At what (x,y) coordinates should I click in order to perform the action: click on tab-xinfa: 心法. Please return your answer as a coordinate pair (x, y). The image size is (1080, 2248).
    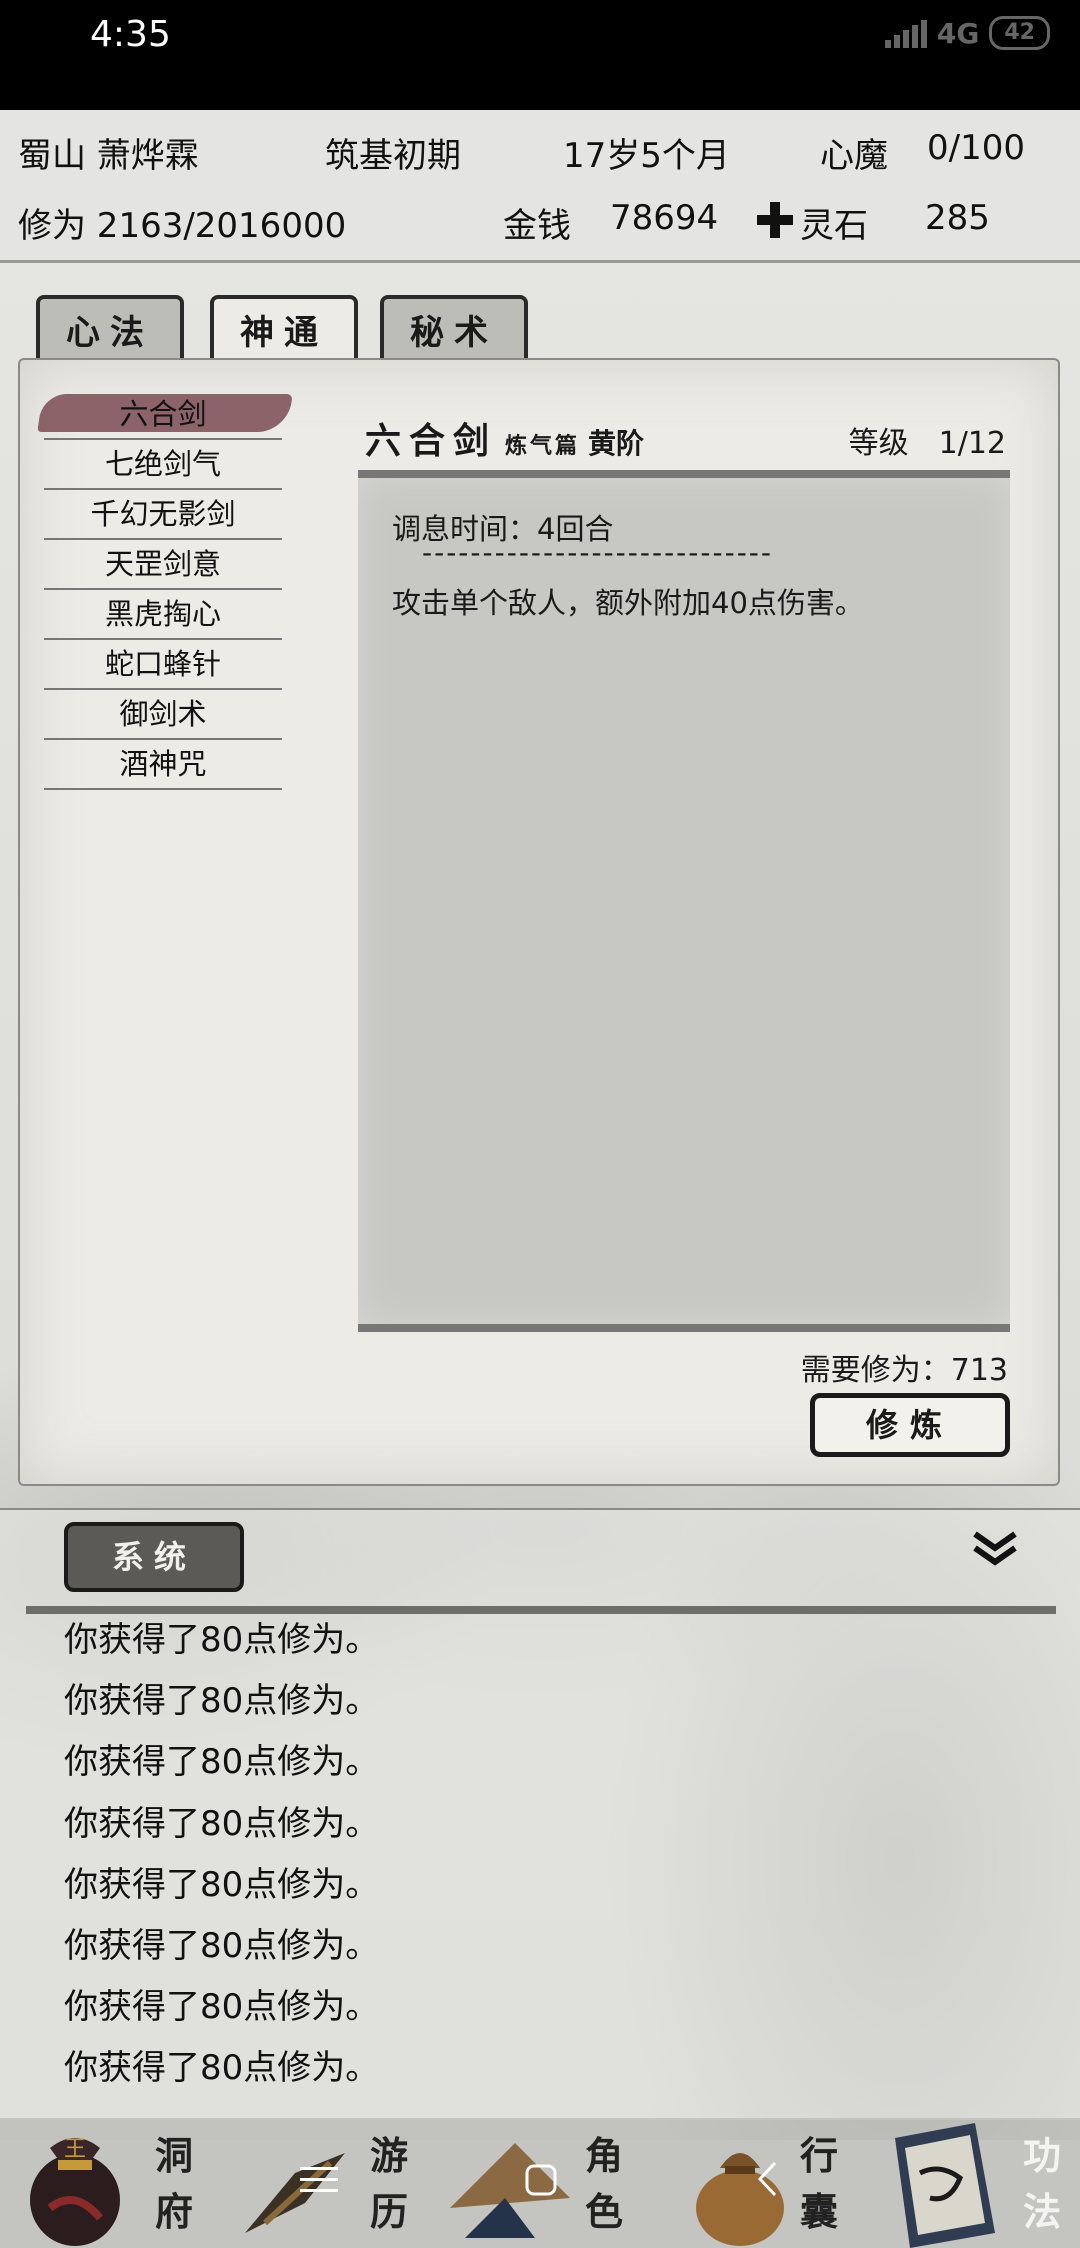
    Looking at the image, I should click on (110, 329).